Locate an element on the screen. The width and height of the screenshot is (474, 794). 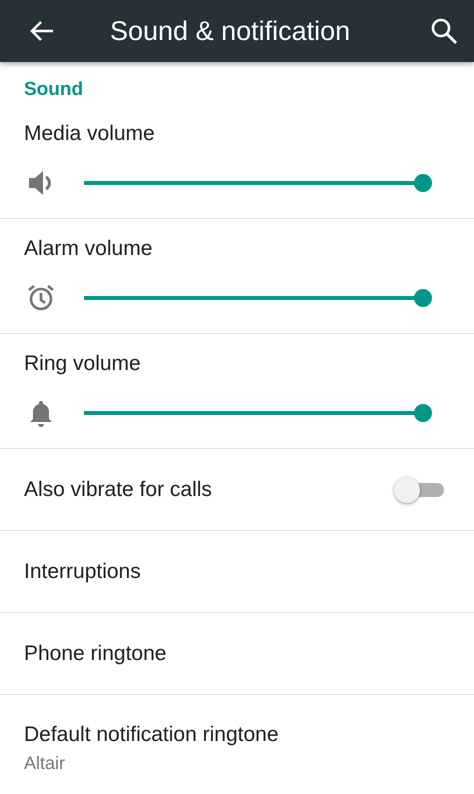
back-arrow-icon is located at coordinates (42, 31).